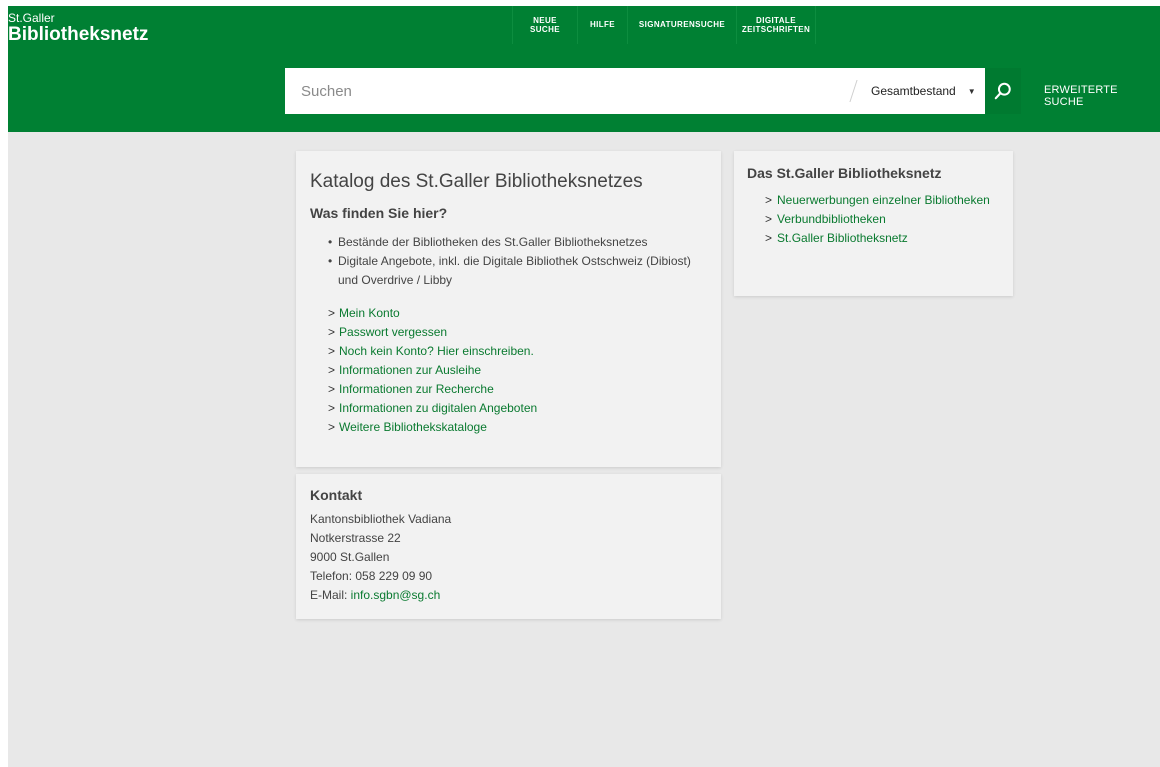 The image size is (1160, 767). I want to click on nav-hilfe-label: HILFE, so click(602, 25).